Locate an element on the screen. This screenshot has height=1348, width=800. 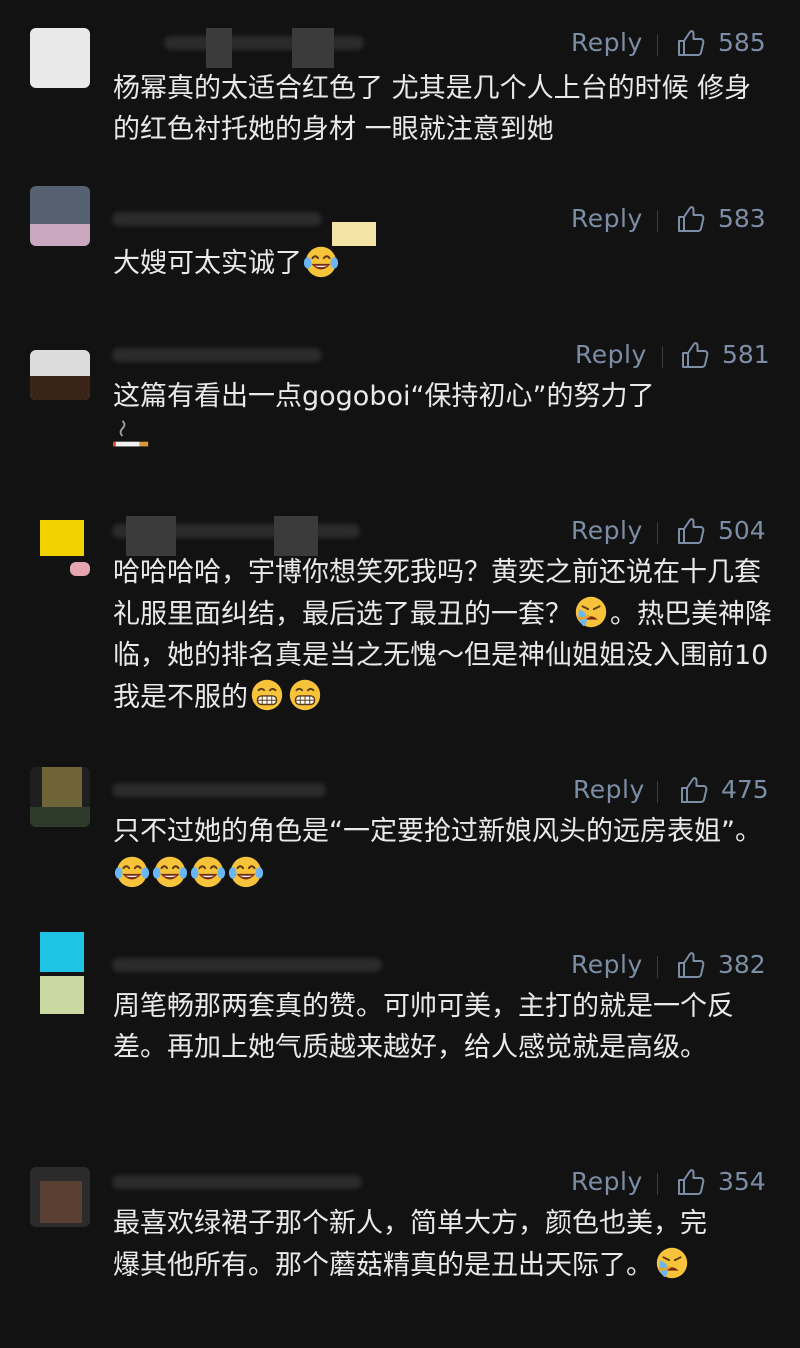
comment-text: 大嫂可太实诚了 is located at coordinates (443, 263).